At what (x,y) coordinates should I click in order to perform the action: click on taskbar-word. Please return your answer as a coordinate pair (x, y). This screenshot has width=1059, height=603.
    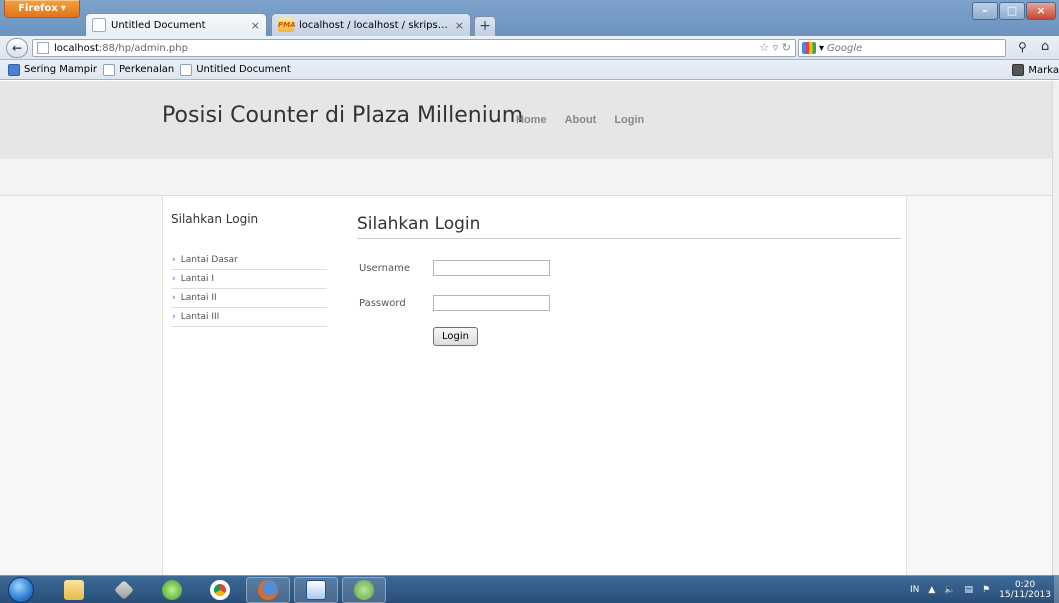
    Looking at the image, I should click on (316, 590).